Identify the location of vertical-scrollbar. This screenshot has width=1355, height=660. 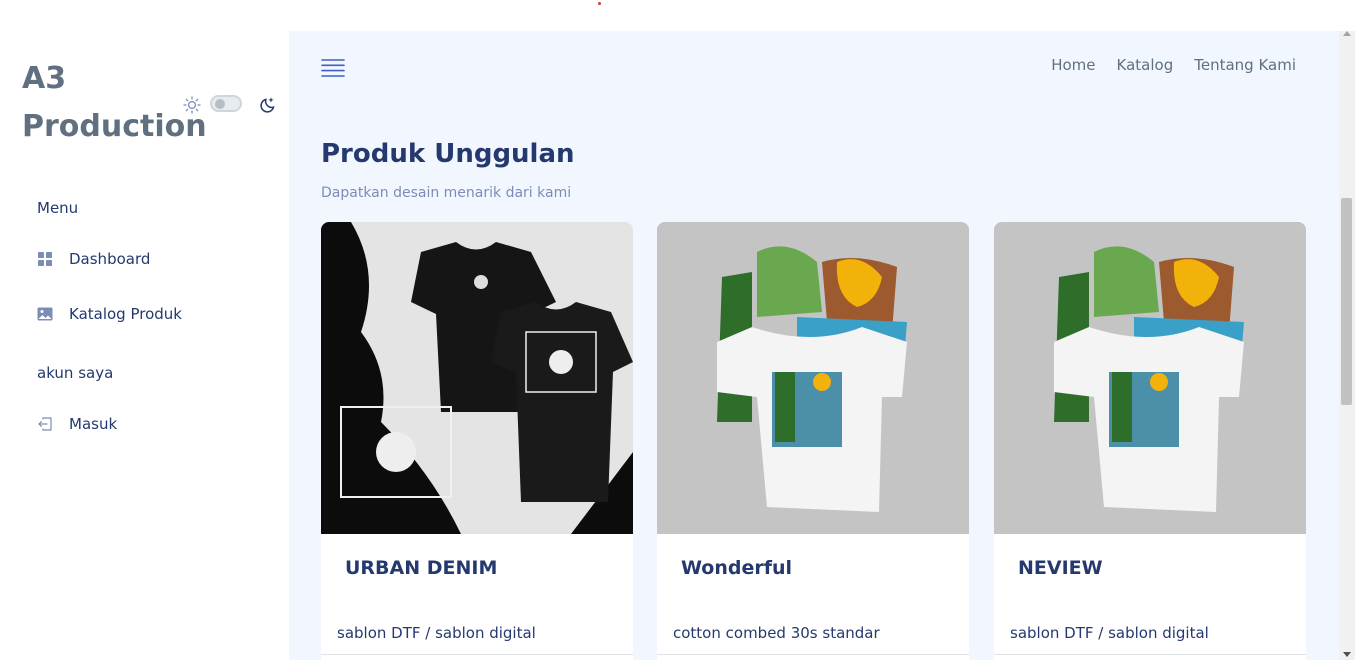
(1347, 345).